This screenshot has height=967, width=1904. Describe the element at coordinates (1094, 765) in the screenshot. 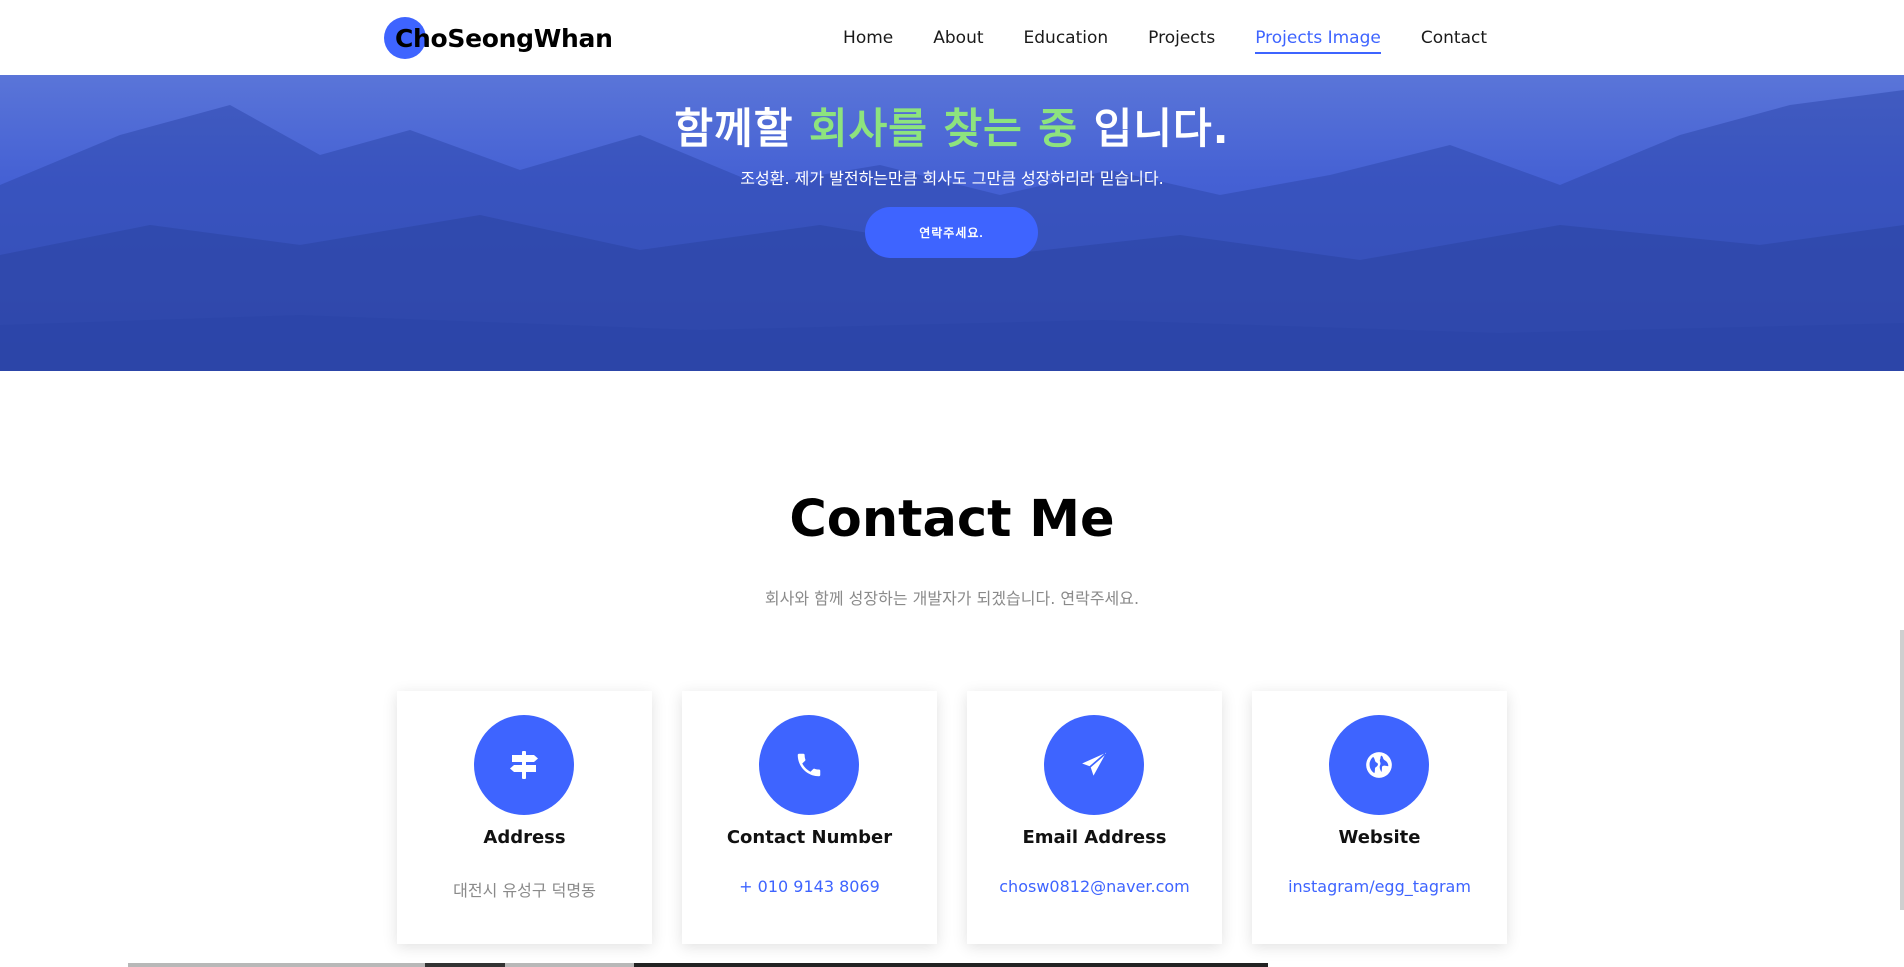

I see `paper-plane-icon` at that location.